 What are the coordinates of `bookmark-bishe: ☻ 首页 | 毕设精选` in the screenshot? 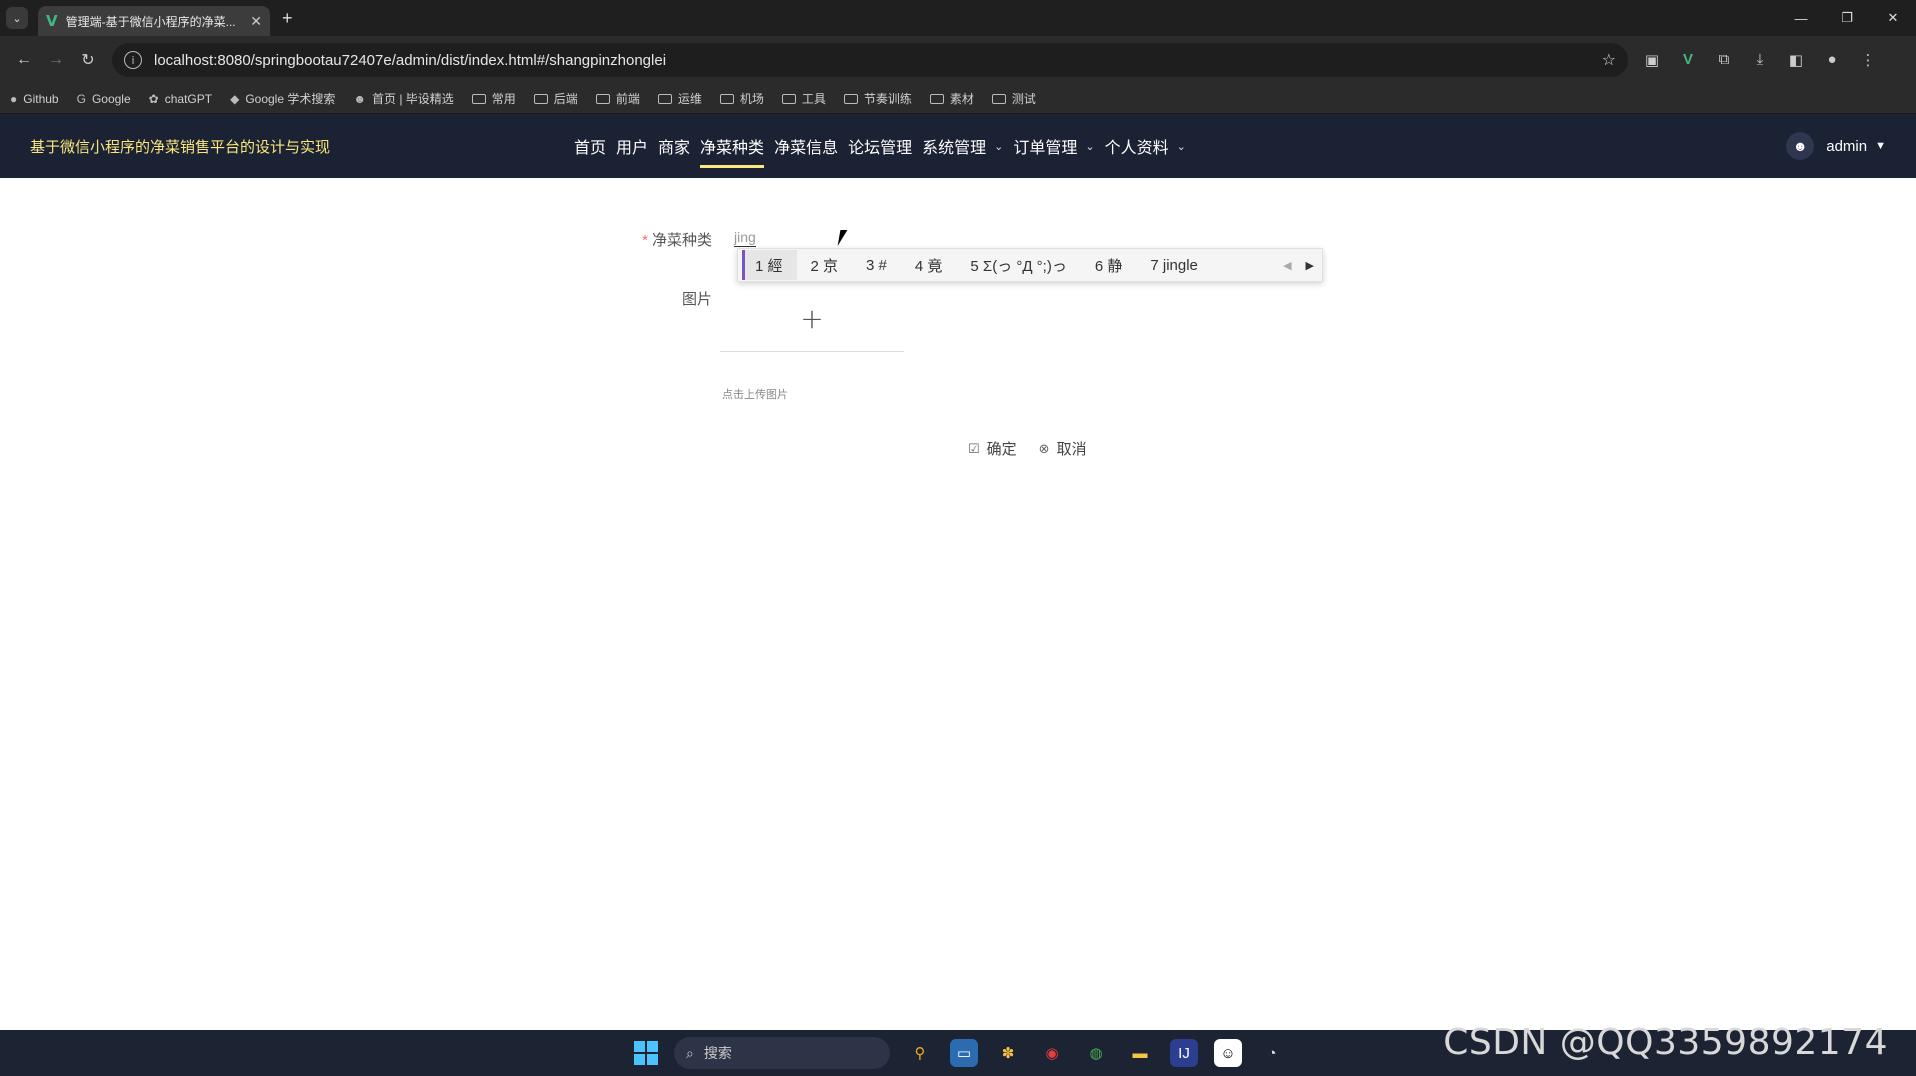 It's located at (403, 98).